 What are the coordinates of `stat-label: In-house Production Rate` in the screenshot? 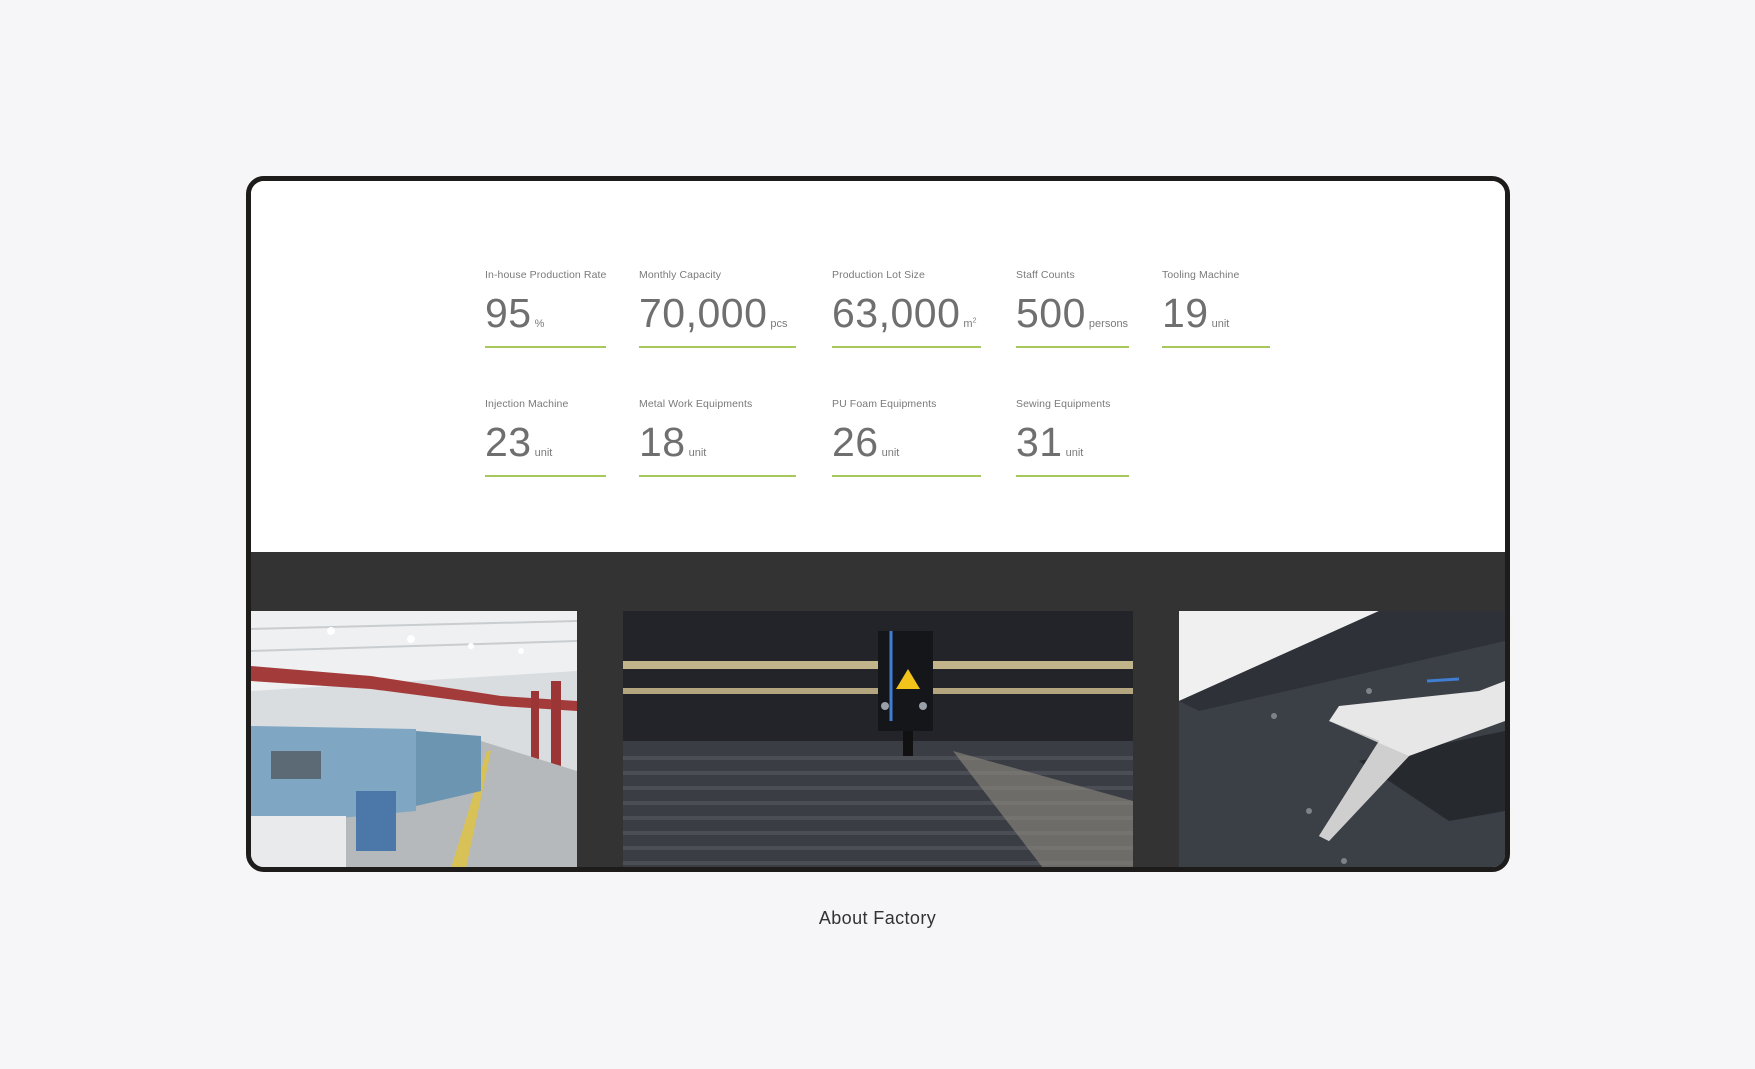 It's located at (546, 275).